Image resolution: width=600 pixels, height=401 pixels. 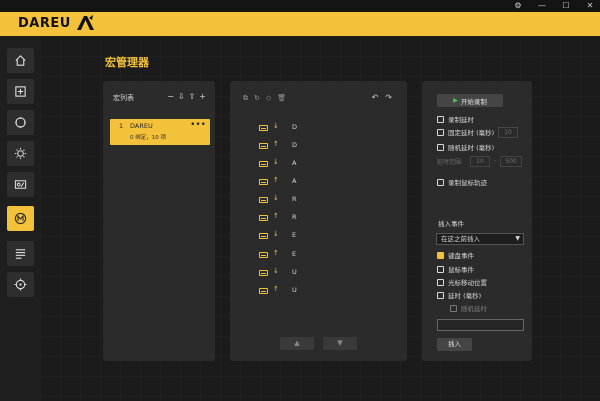 I want to click on scroll-up-button: ▲, so click(x=297, y=343).